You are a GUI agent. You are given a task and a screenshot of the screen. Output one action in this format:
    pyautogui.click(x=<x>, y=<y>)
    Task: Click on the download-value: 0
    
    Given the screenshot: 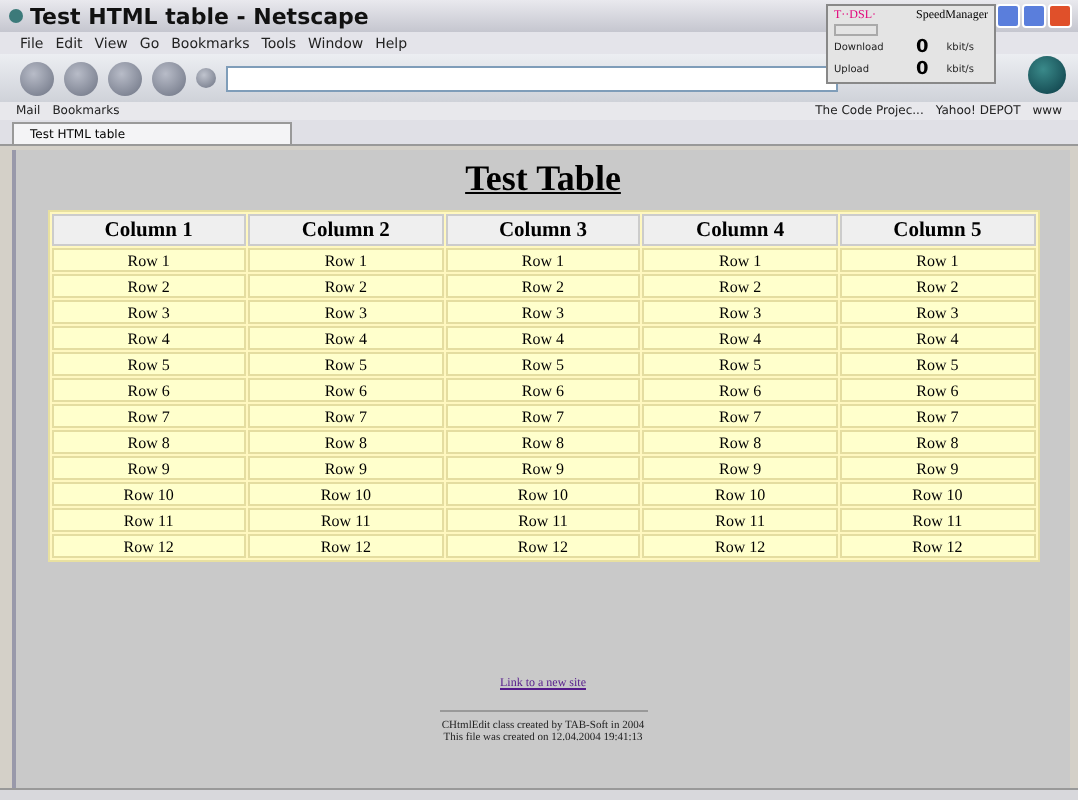 What is the action you would take?
    pyautogui.click(x=923, y=47)
    